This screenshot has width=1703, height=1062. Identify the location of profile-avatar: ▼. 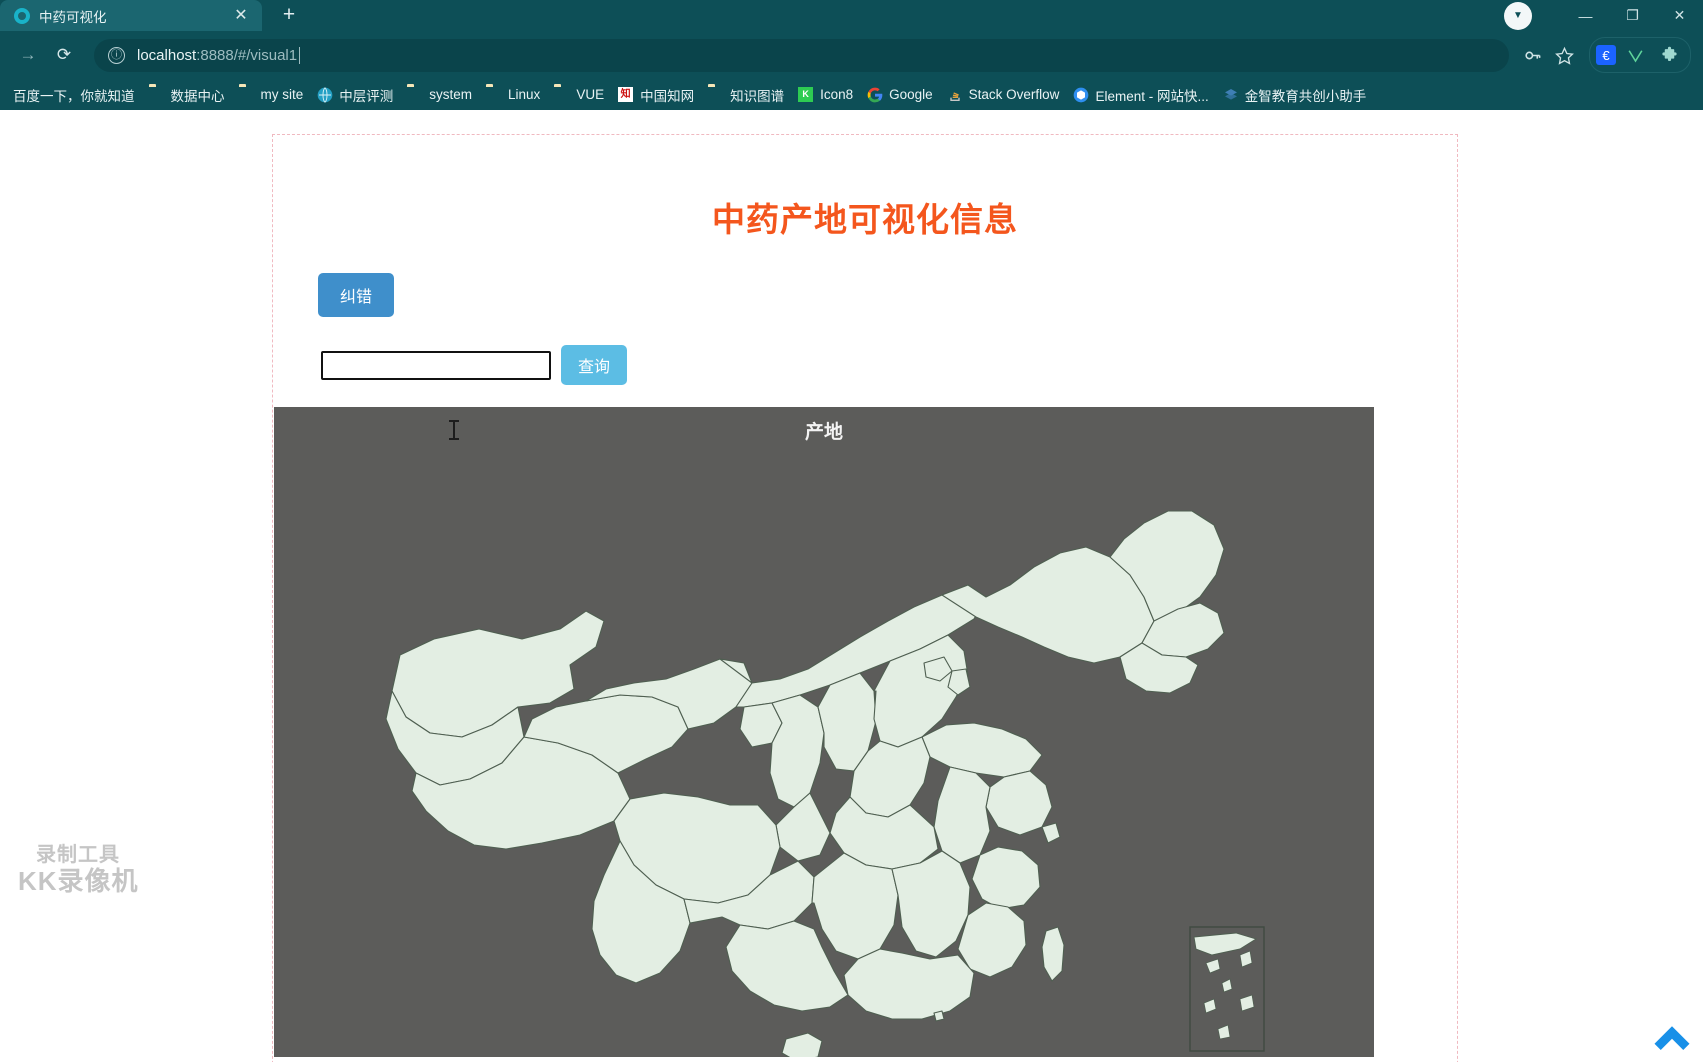
(1518, 15).